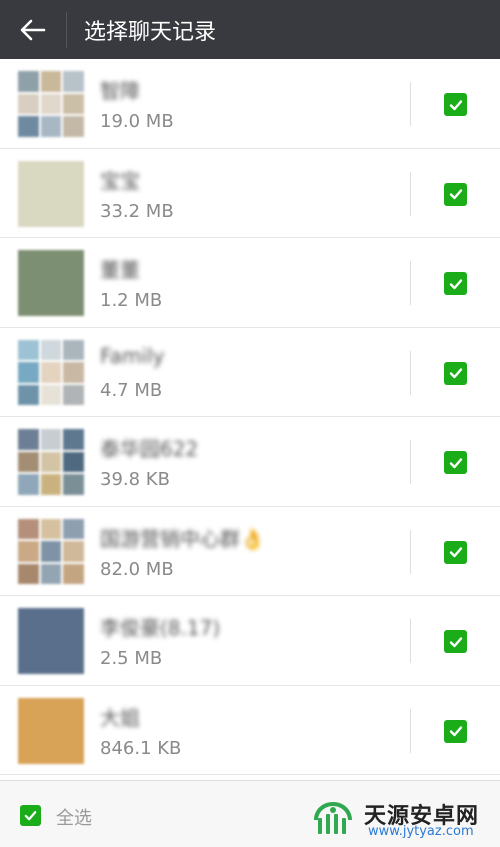  I want to click on chat-name: 智障, so click(120, 91).